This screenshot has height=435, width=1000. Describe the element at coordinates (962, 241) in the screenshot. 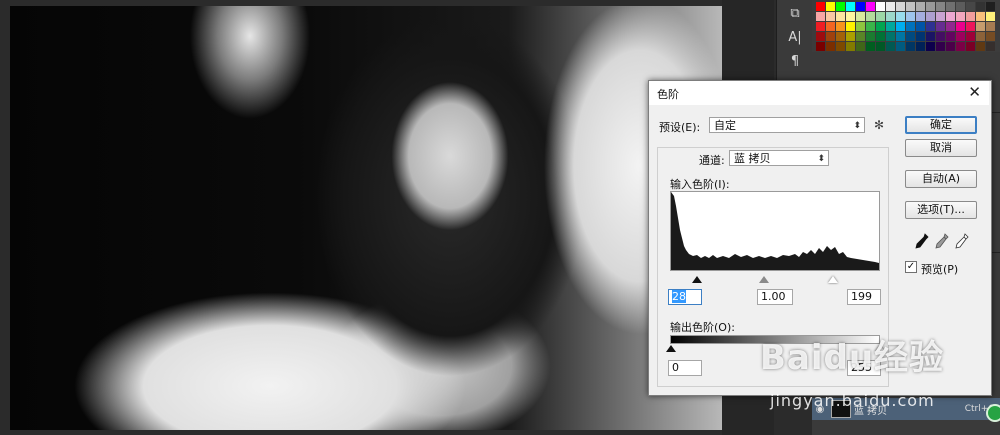

I see `white-point-eyedropper-icon` at that location.